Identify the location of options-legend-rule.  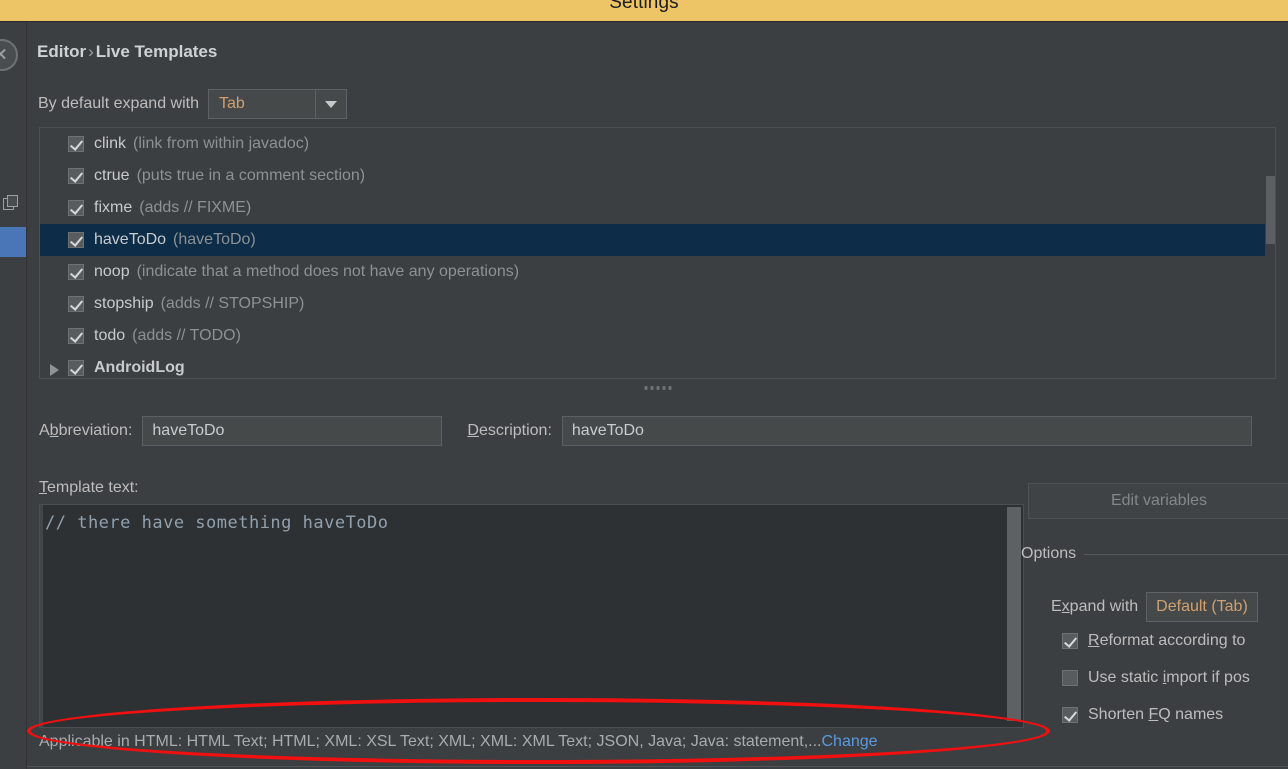
(1186, 554).